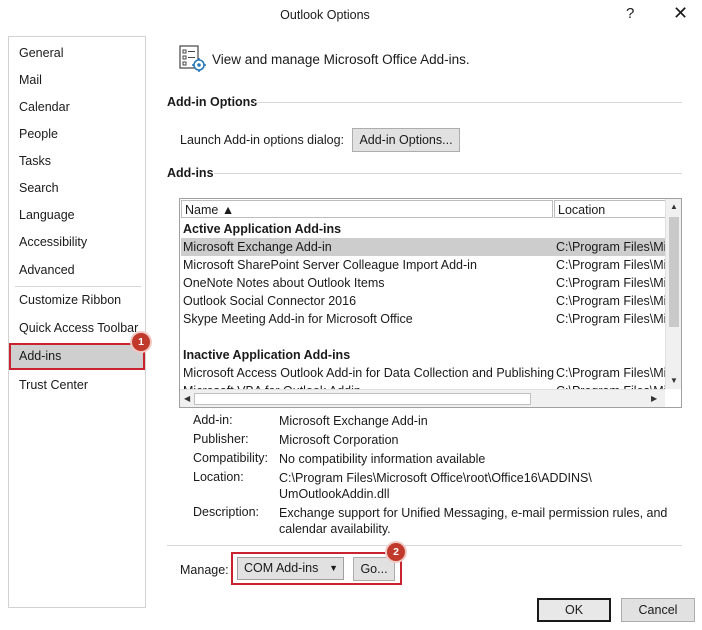 This screenshot has height=630, width=702. What do you see at coordinates (574, 610) in the screenshot?
I see `ok-button: OK` at bounding box center [574, 610].